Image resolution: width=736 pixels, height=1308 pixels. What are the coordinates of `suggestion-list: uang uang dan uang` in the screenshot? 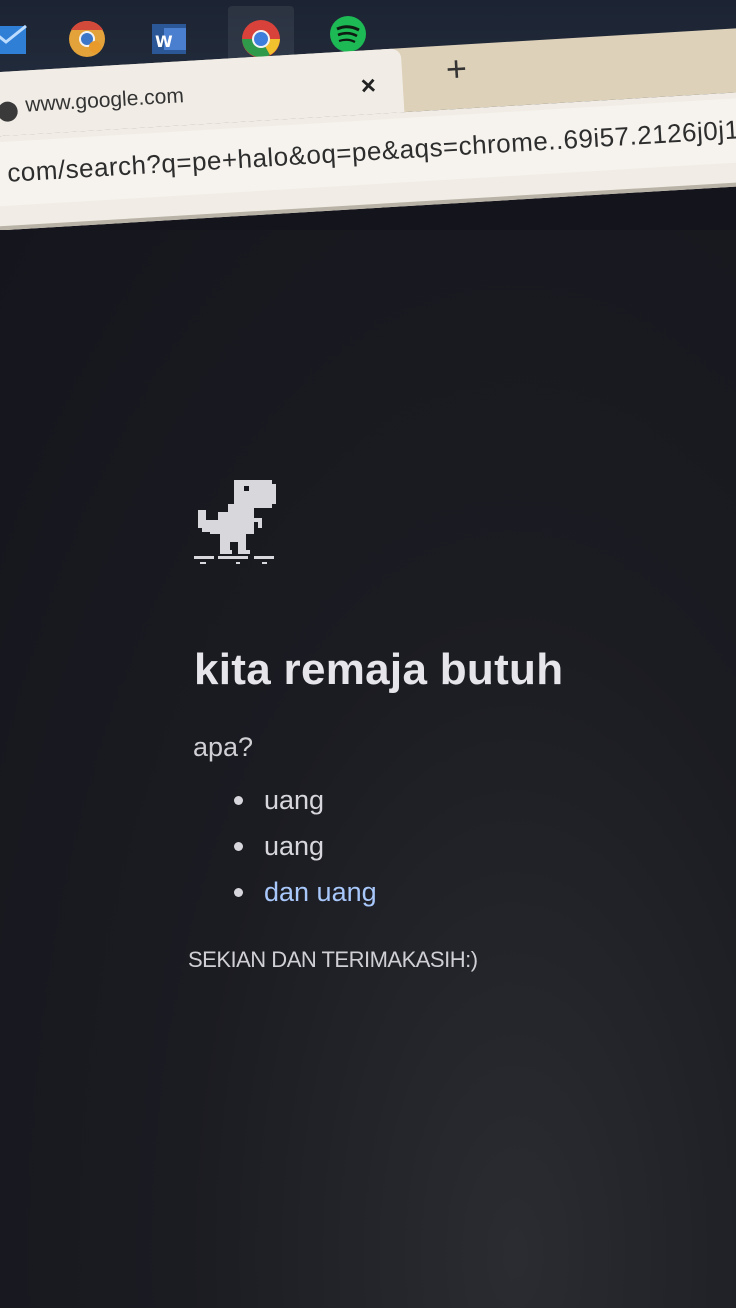 It's located at (303, 847).